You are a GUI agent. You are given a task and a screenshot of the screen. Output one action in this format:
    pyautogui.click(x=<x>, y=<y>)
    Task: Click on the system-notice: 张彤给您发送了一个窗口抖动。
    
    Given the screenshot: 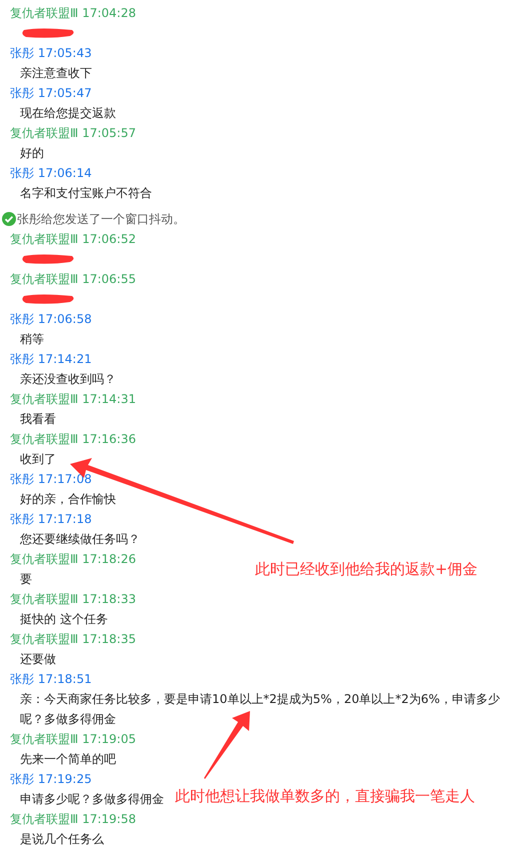 What is the action you would take?
    pyautogui.click(x=101, y=219)
    